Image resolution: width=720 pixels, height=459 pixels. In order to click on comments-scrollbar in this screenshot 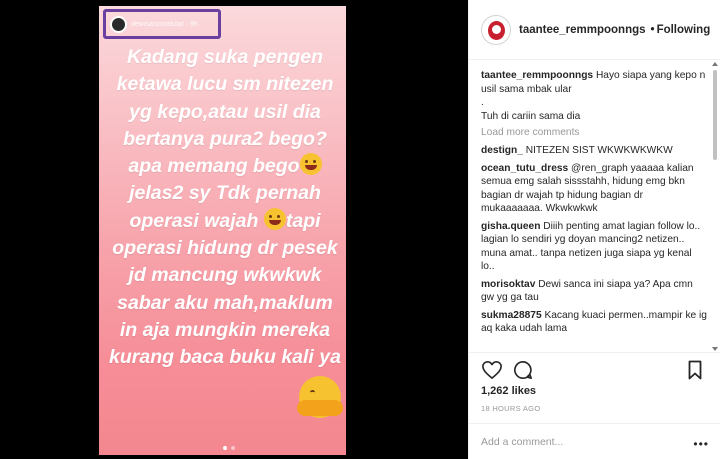, I will do `click(715, 206)`.